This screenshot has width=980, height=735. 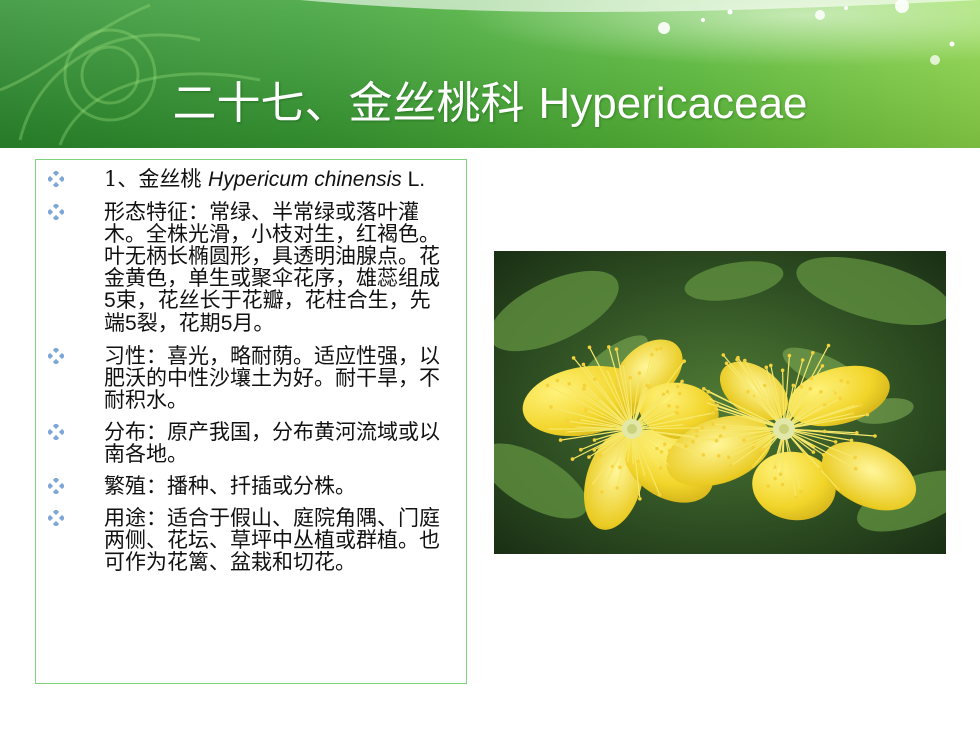 What do you see at coordinates (178, 323) in the screenshot?
I see `bullet-text-part: 裂，花期` at bounding box center [178, 323].